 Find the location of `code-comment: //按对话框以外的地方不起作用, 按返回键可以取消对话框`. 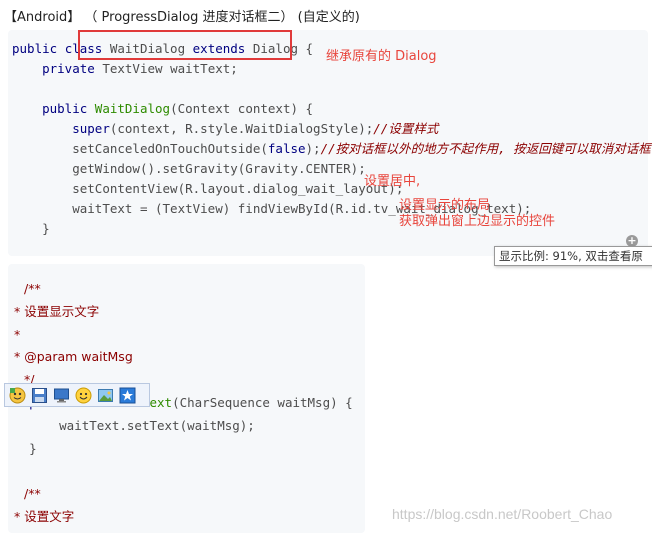

code-comment: //按对话框以外的地方不起作用, 按返回键可以取消对话框 is located at coordinates (485, 148).